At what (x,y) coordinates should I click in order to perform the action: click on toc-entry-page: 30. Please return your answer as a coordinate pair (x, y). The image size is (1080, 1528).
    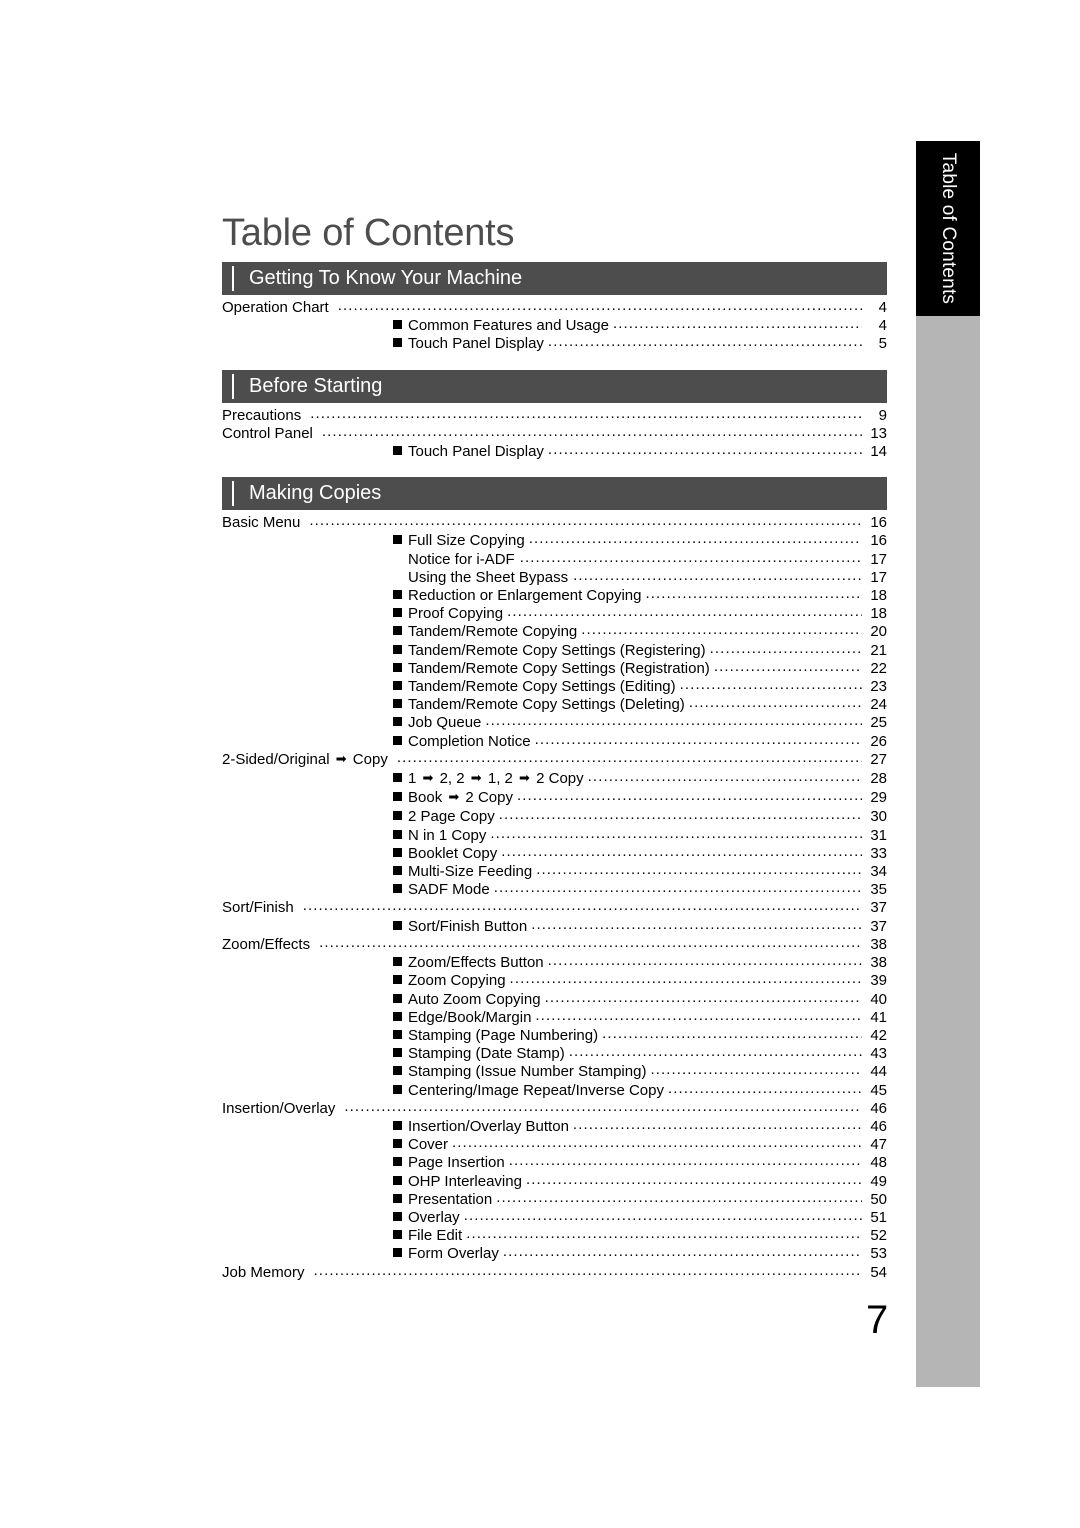
    Looking at the image, I should click on (878, 817).